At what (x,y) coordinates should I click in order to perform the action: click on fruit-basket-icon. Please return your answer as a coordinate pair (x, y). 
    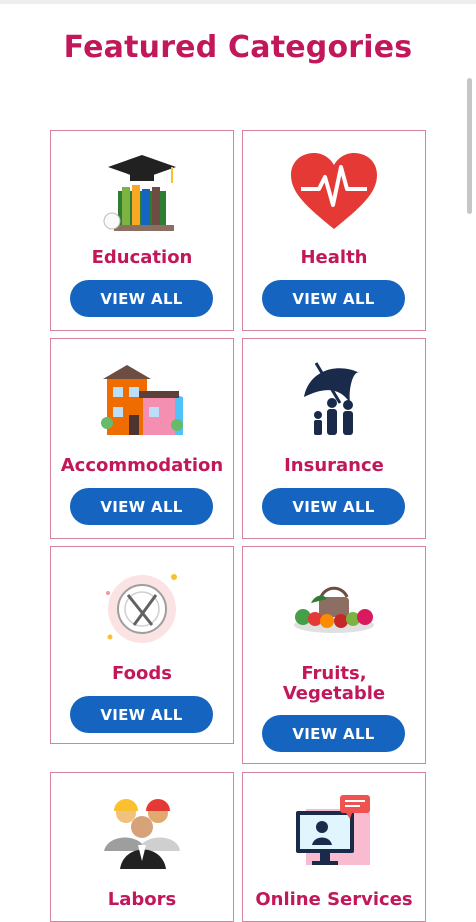
    Looking at the image, I should click on (334, 607).